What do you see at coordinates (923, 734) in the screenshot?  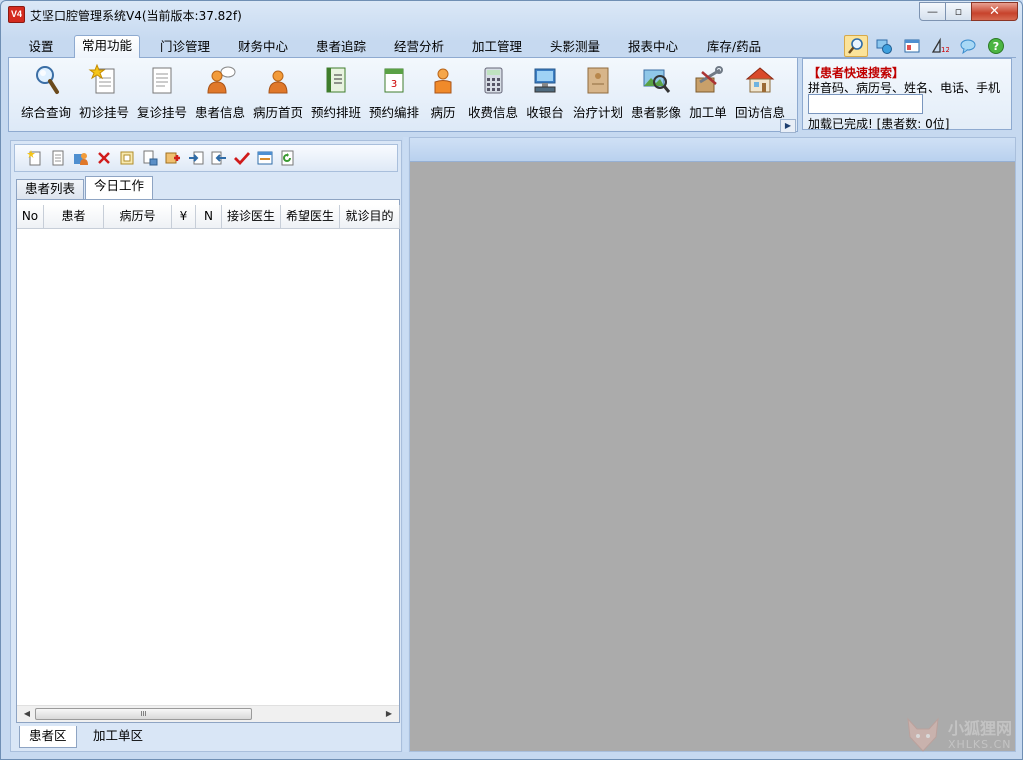 I see `fox-logo-icon` at bounding box center [923, 734].